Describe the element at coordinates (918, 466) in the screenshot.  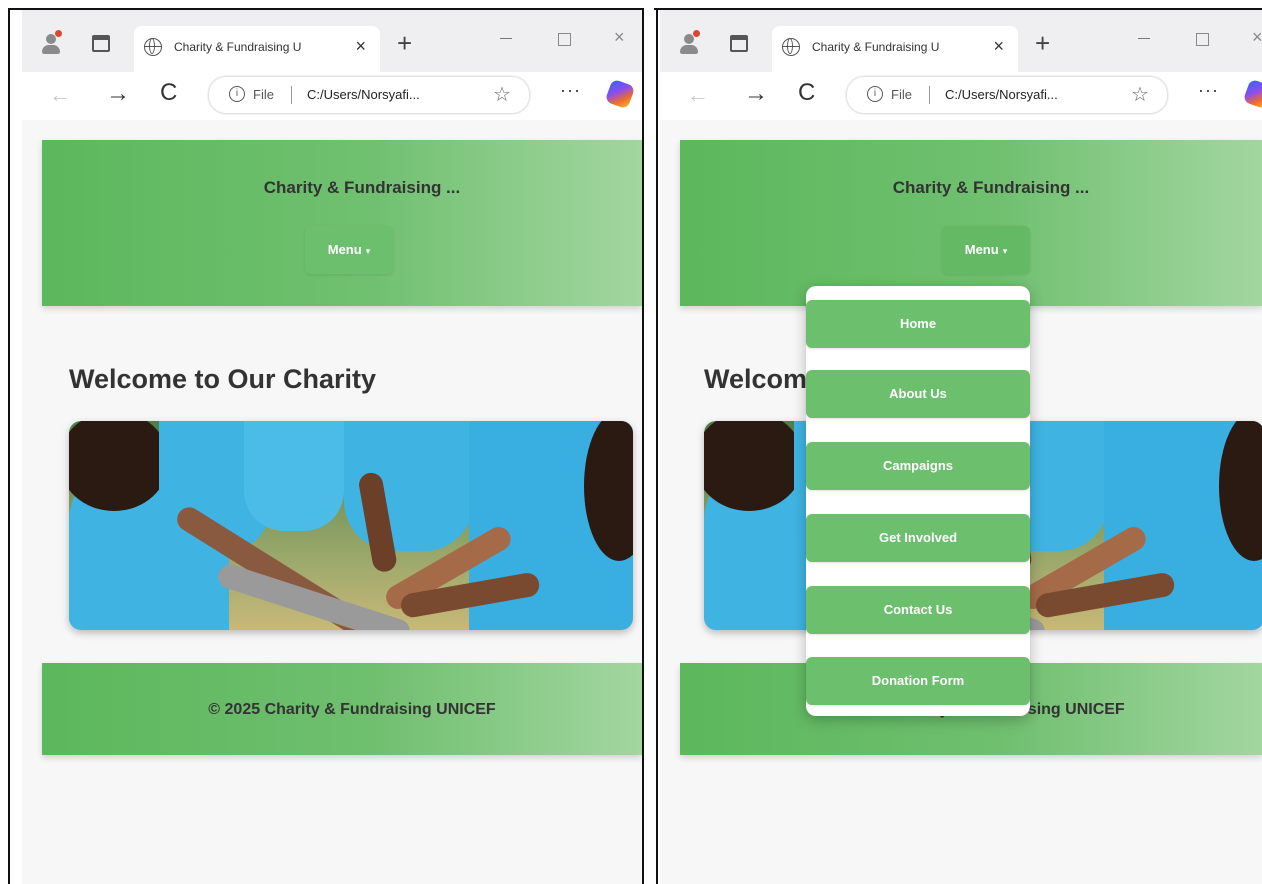
I see `menu-item-campaigns: Campaigns` at that location.